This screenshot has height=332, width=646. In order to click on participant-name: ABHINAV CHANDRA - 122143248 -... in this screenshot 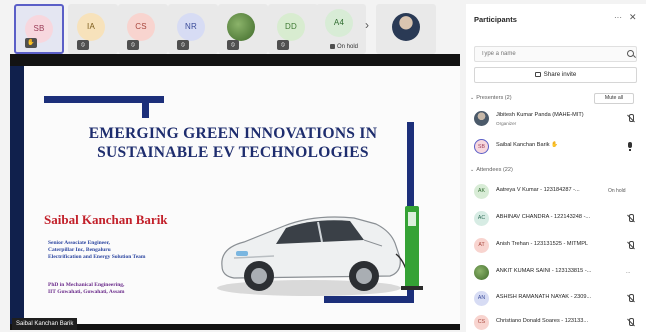, I will do `click(543, 217)`.